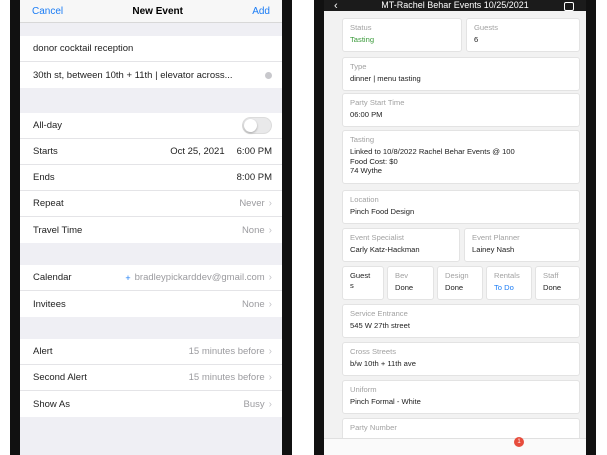 This screenshot has height=455, width=607. What do you see at coordinates (363, 283) in the screenshot?
I see `guest-box: Guest s` at bounding box center [363, 283].